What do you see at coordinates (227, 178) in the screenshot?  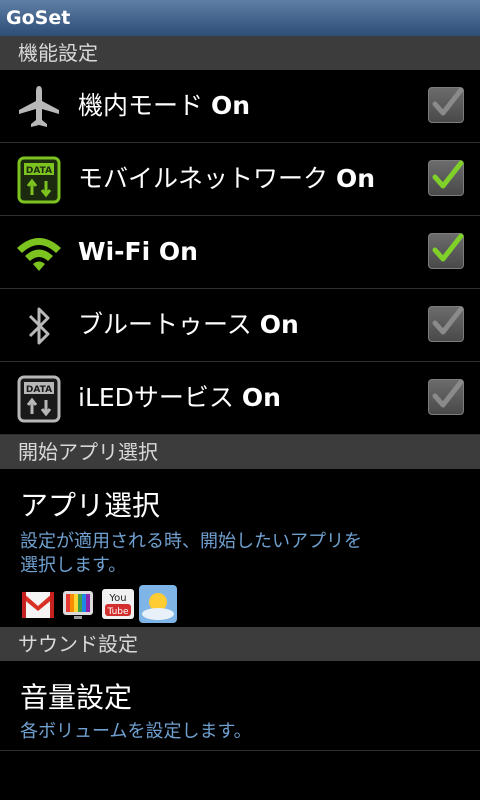 I see `toggle-label: モバイルネットワーク On` at bounding box center [227, 178].